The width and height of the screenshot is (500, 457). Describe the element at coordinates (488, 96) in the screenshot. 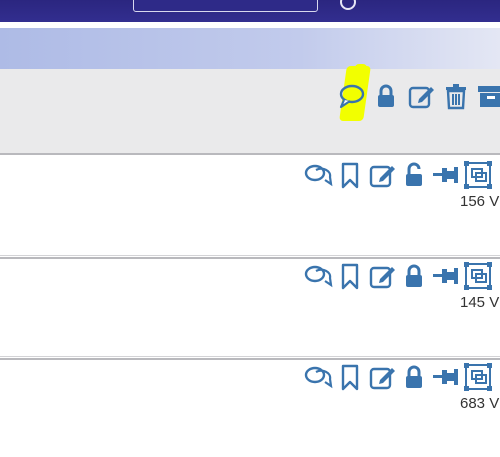

I see `archive-icon` at that location.